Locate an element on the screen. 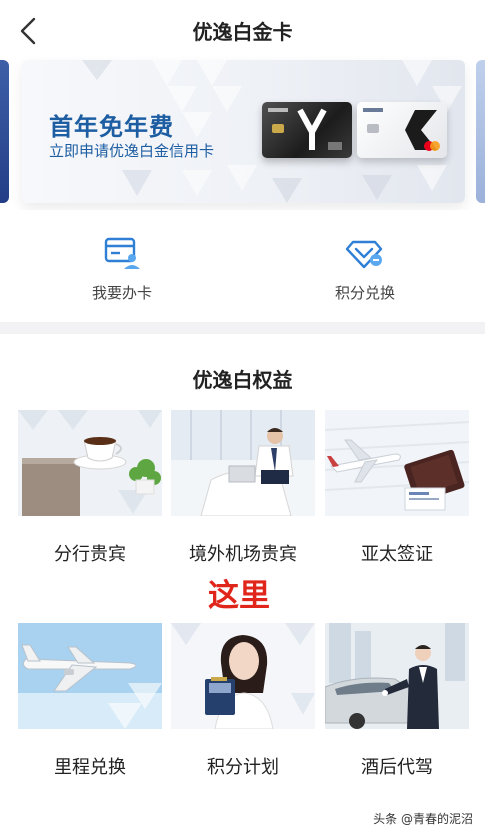 The height and width of the screenshot is (836, 485). white-card-image is located at coordinates (402, 130).